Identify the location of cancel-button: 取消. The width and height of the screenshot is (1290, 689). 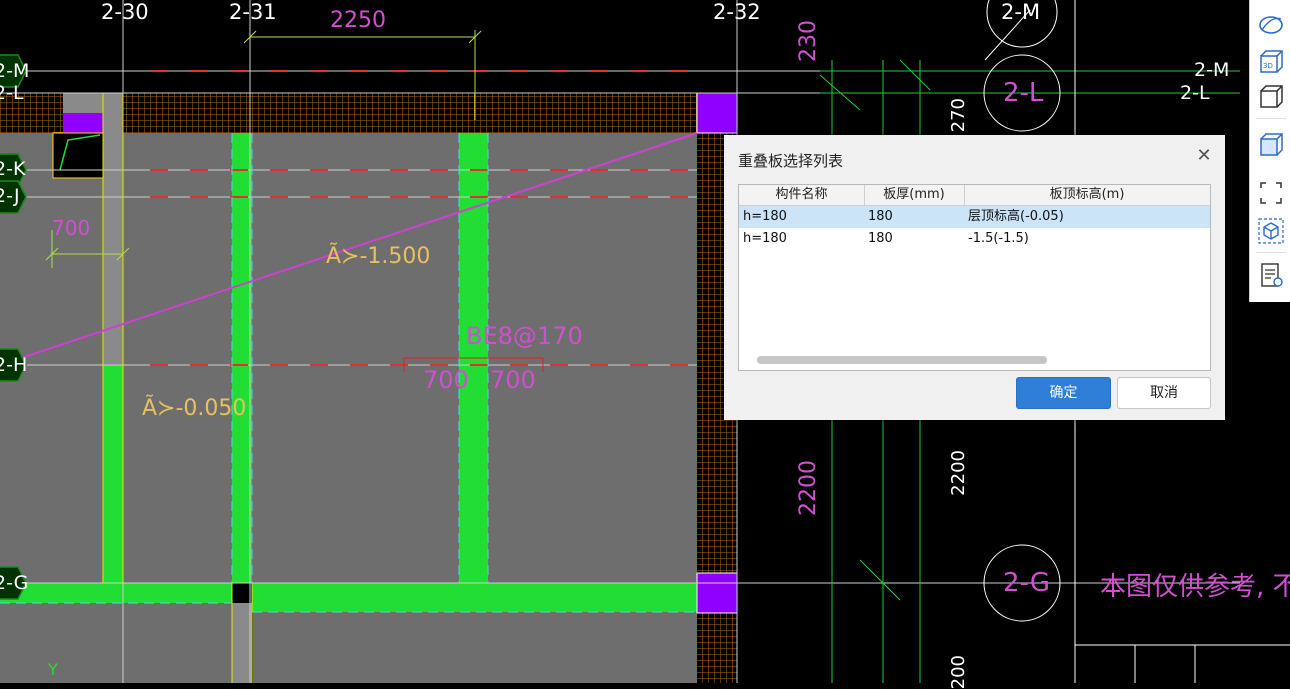
(1164, 393).